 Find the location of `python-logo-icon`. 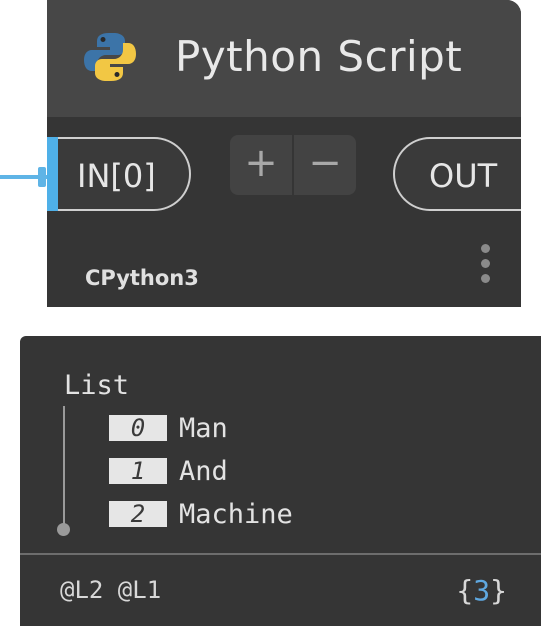

python-logo-icon is located at coordinates (110, 57).